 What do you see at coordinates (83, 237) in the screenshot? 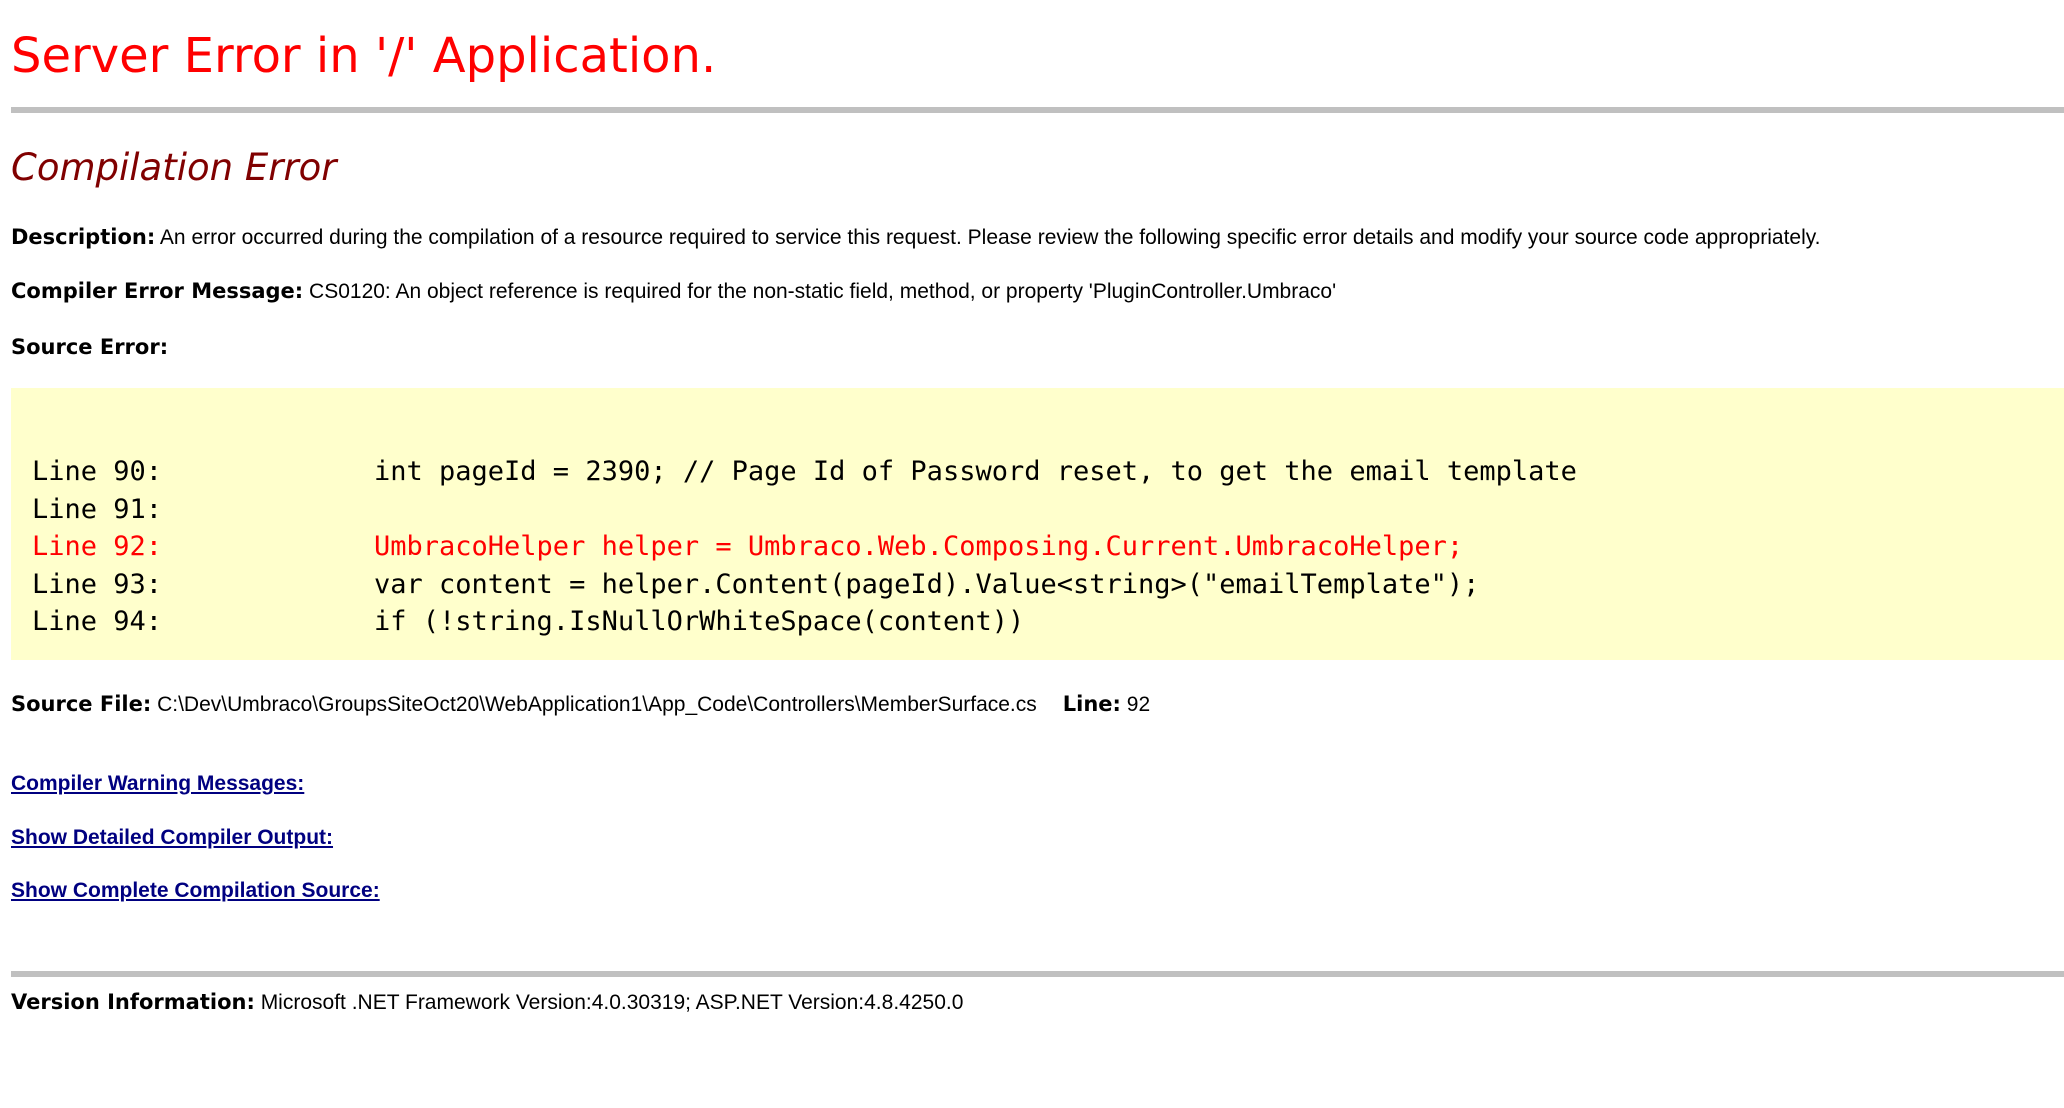
I see `description-label: Description:` at bounding box center [83, 237].